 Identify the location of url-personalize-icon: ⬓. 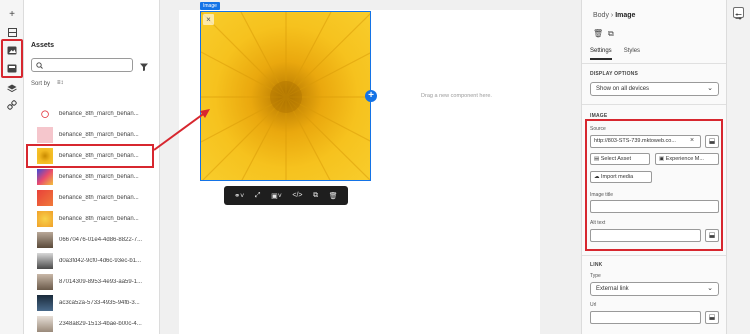
(712, 317).